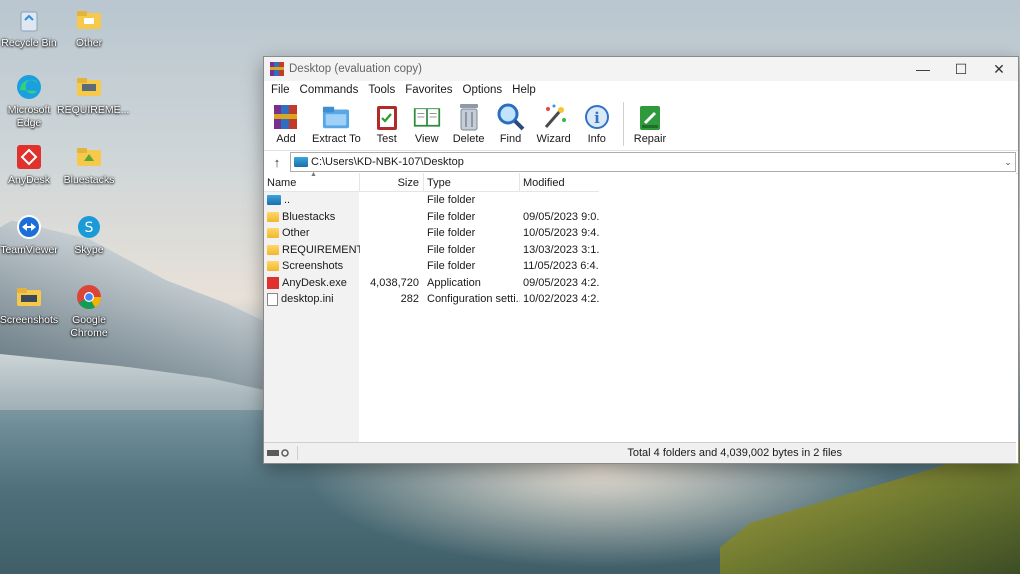 This screenshot has height=574, width=1020. Describe the element at coordinates (394, 282) in the screenshot. I see `file-size: 4,038,720` at that location.